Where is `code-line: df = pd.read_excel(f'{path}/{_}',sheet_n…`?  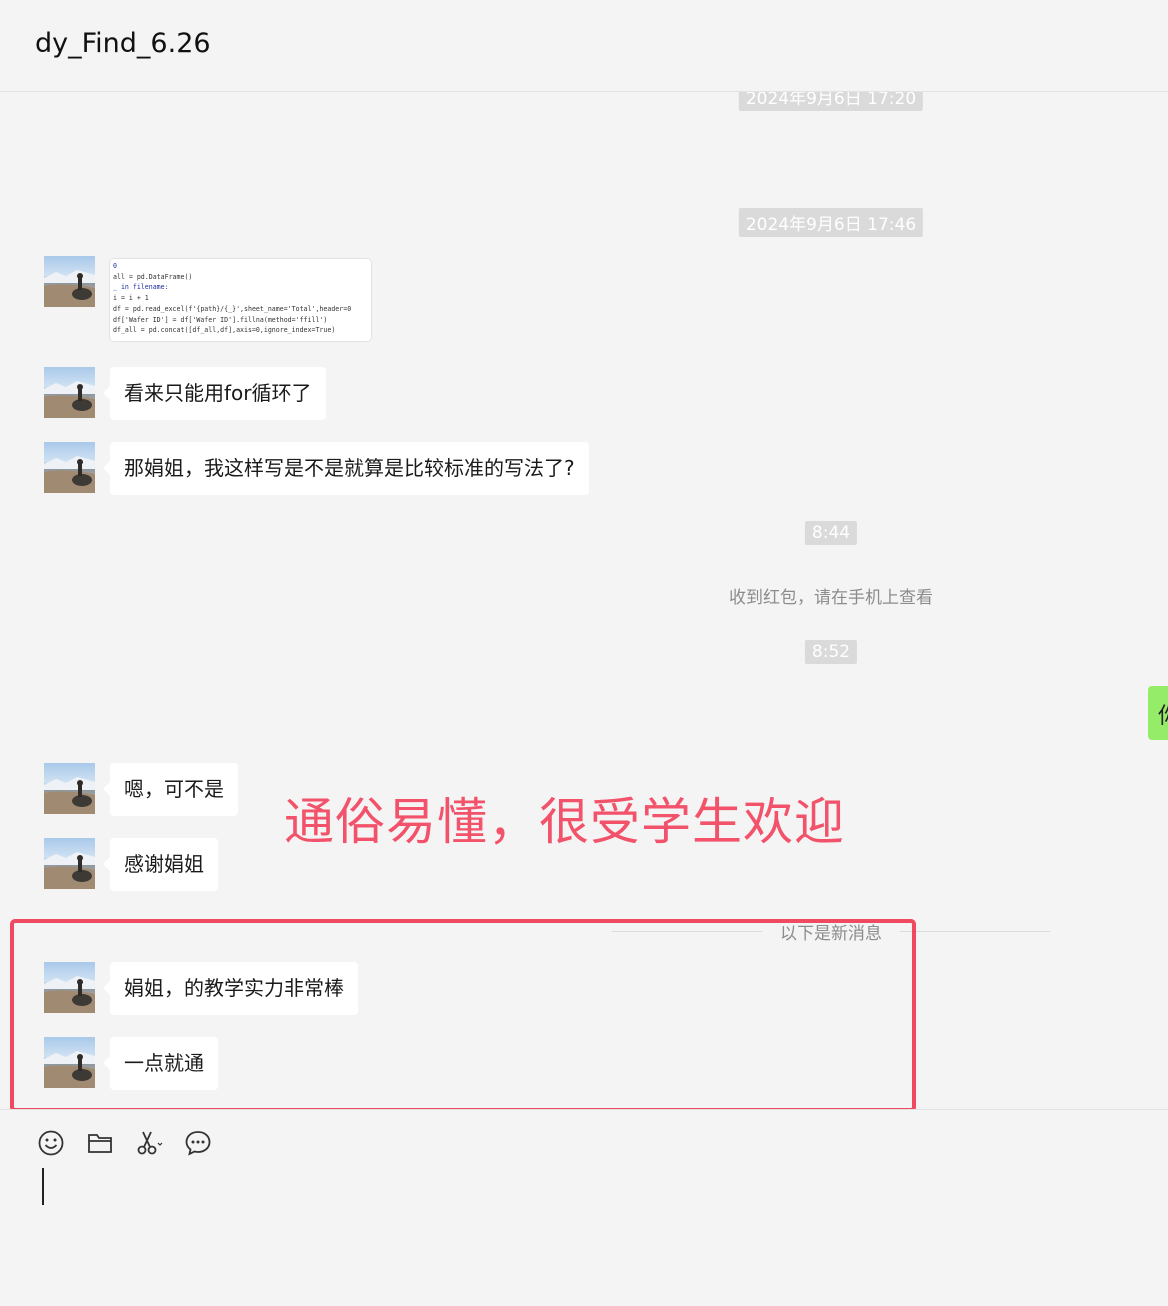 code-line: df = pd.read_excel(f'{path}/{_}',sheet_n… is located at coordinates (232, 308).